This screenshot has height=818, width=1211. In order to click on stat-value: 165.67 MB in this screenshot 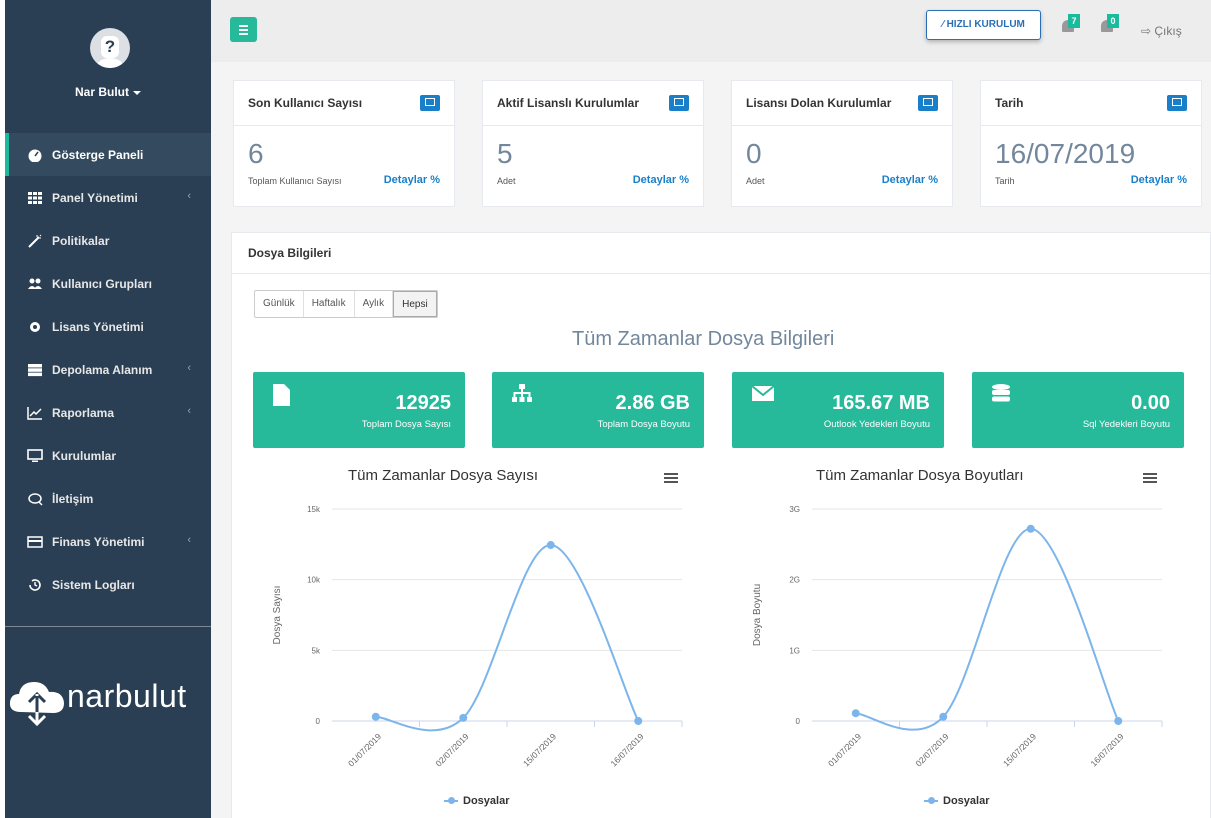, I will do `click(881, 403)`.